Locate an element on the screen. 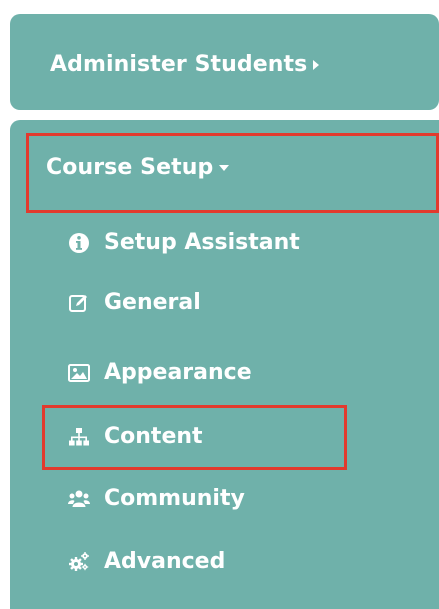  caret-down-icon is located at coordinates (224, 168).